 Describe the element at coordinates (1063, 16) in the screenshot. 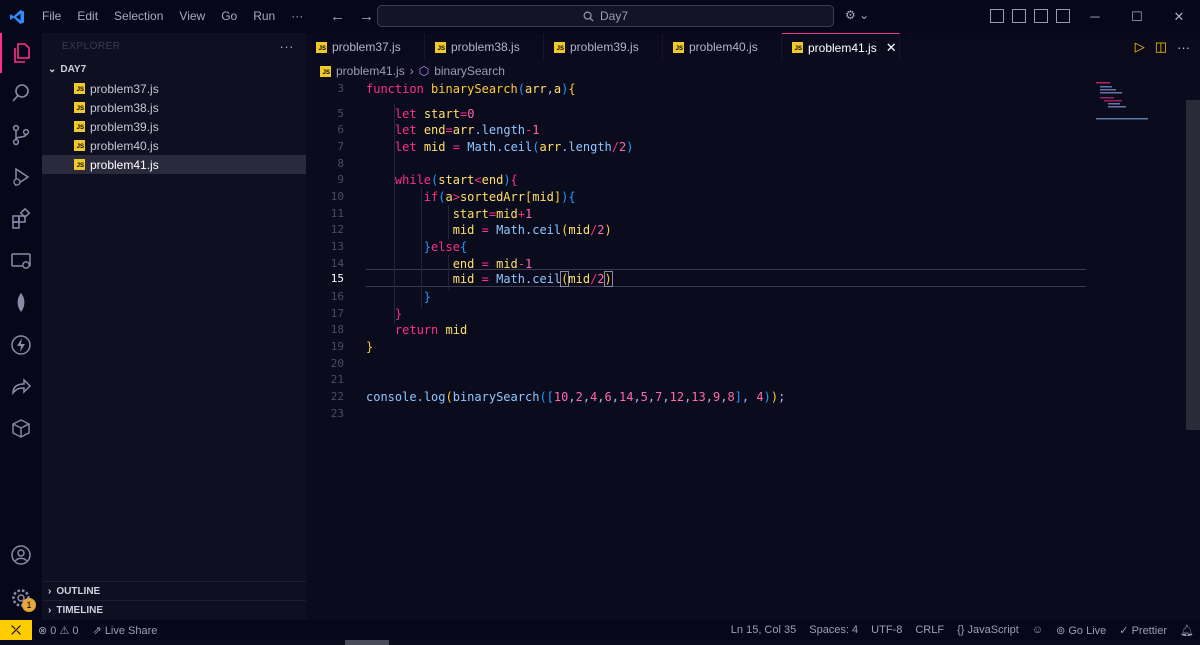

I see `toggle-secondary-sidebar-icon` at that location.